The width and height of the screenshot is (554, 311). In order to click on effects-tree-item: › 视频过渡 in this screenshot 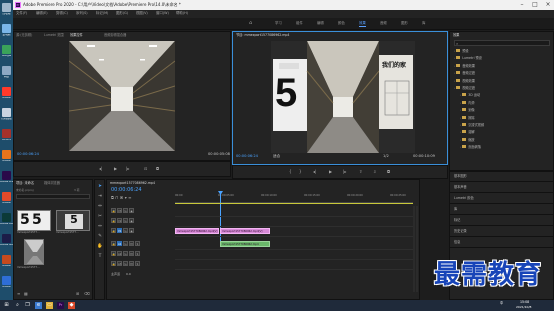, I will do `click(464, 88)`.